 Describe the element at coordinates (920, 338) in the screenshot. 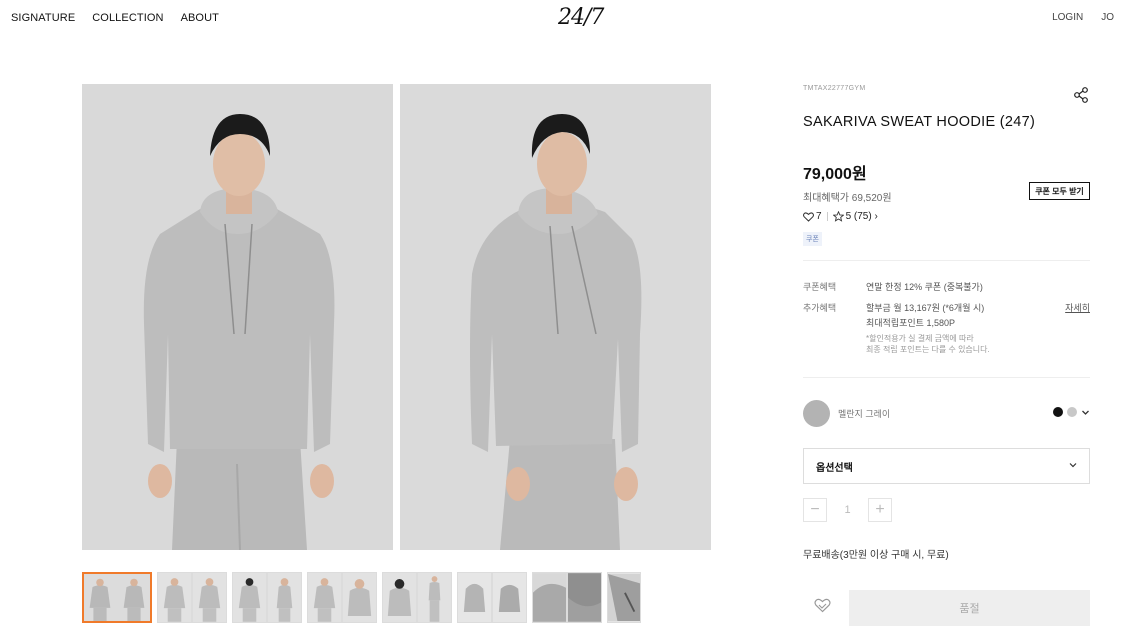

I see `points-note-1: *할인적용가 실 결제 금액에 따라` at that location.